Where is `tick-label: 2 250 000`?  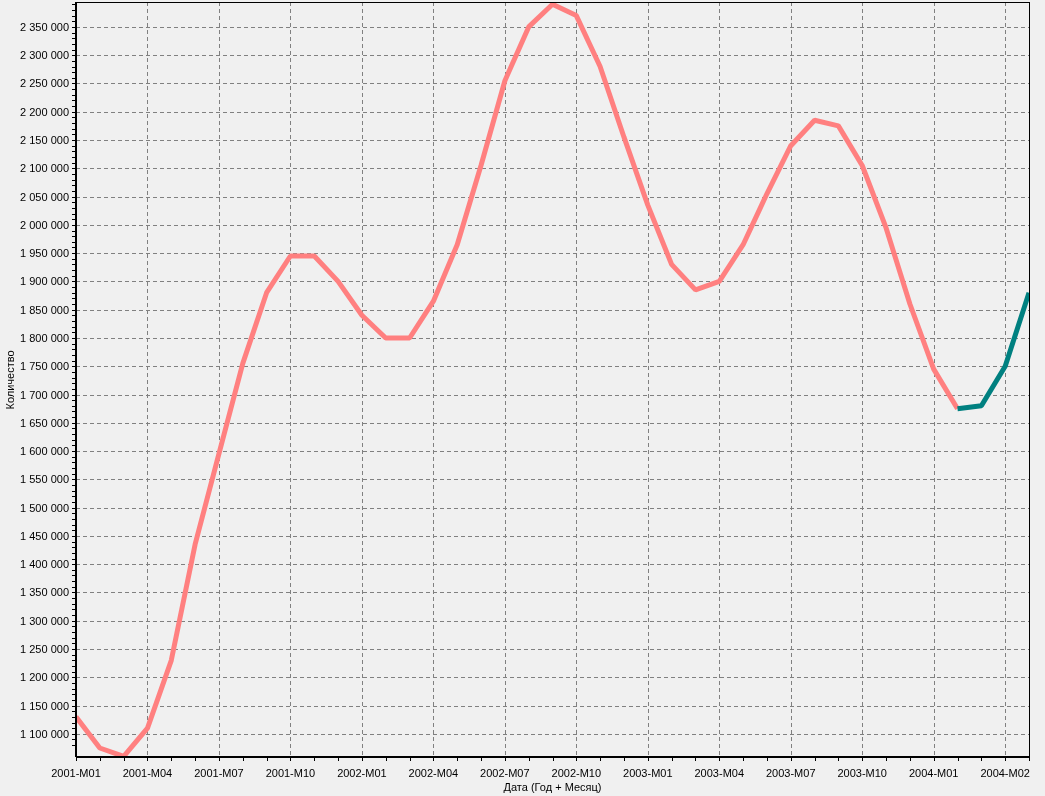
tick-label: 2 250 000 is located at coordinates (44, 83).